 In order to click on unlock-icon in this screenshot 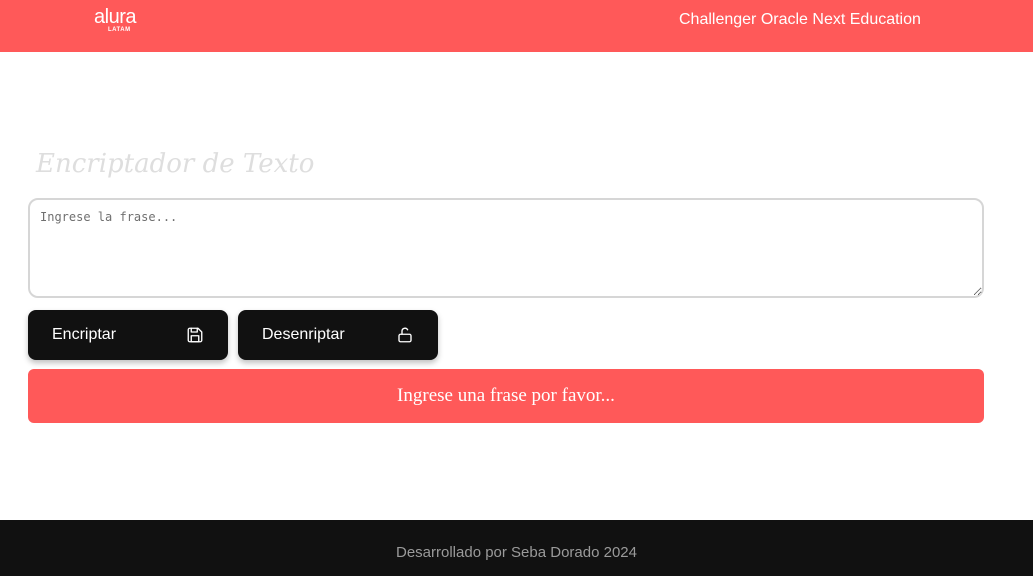, I will do `click(405, 335)`.